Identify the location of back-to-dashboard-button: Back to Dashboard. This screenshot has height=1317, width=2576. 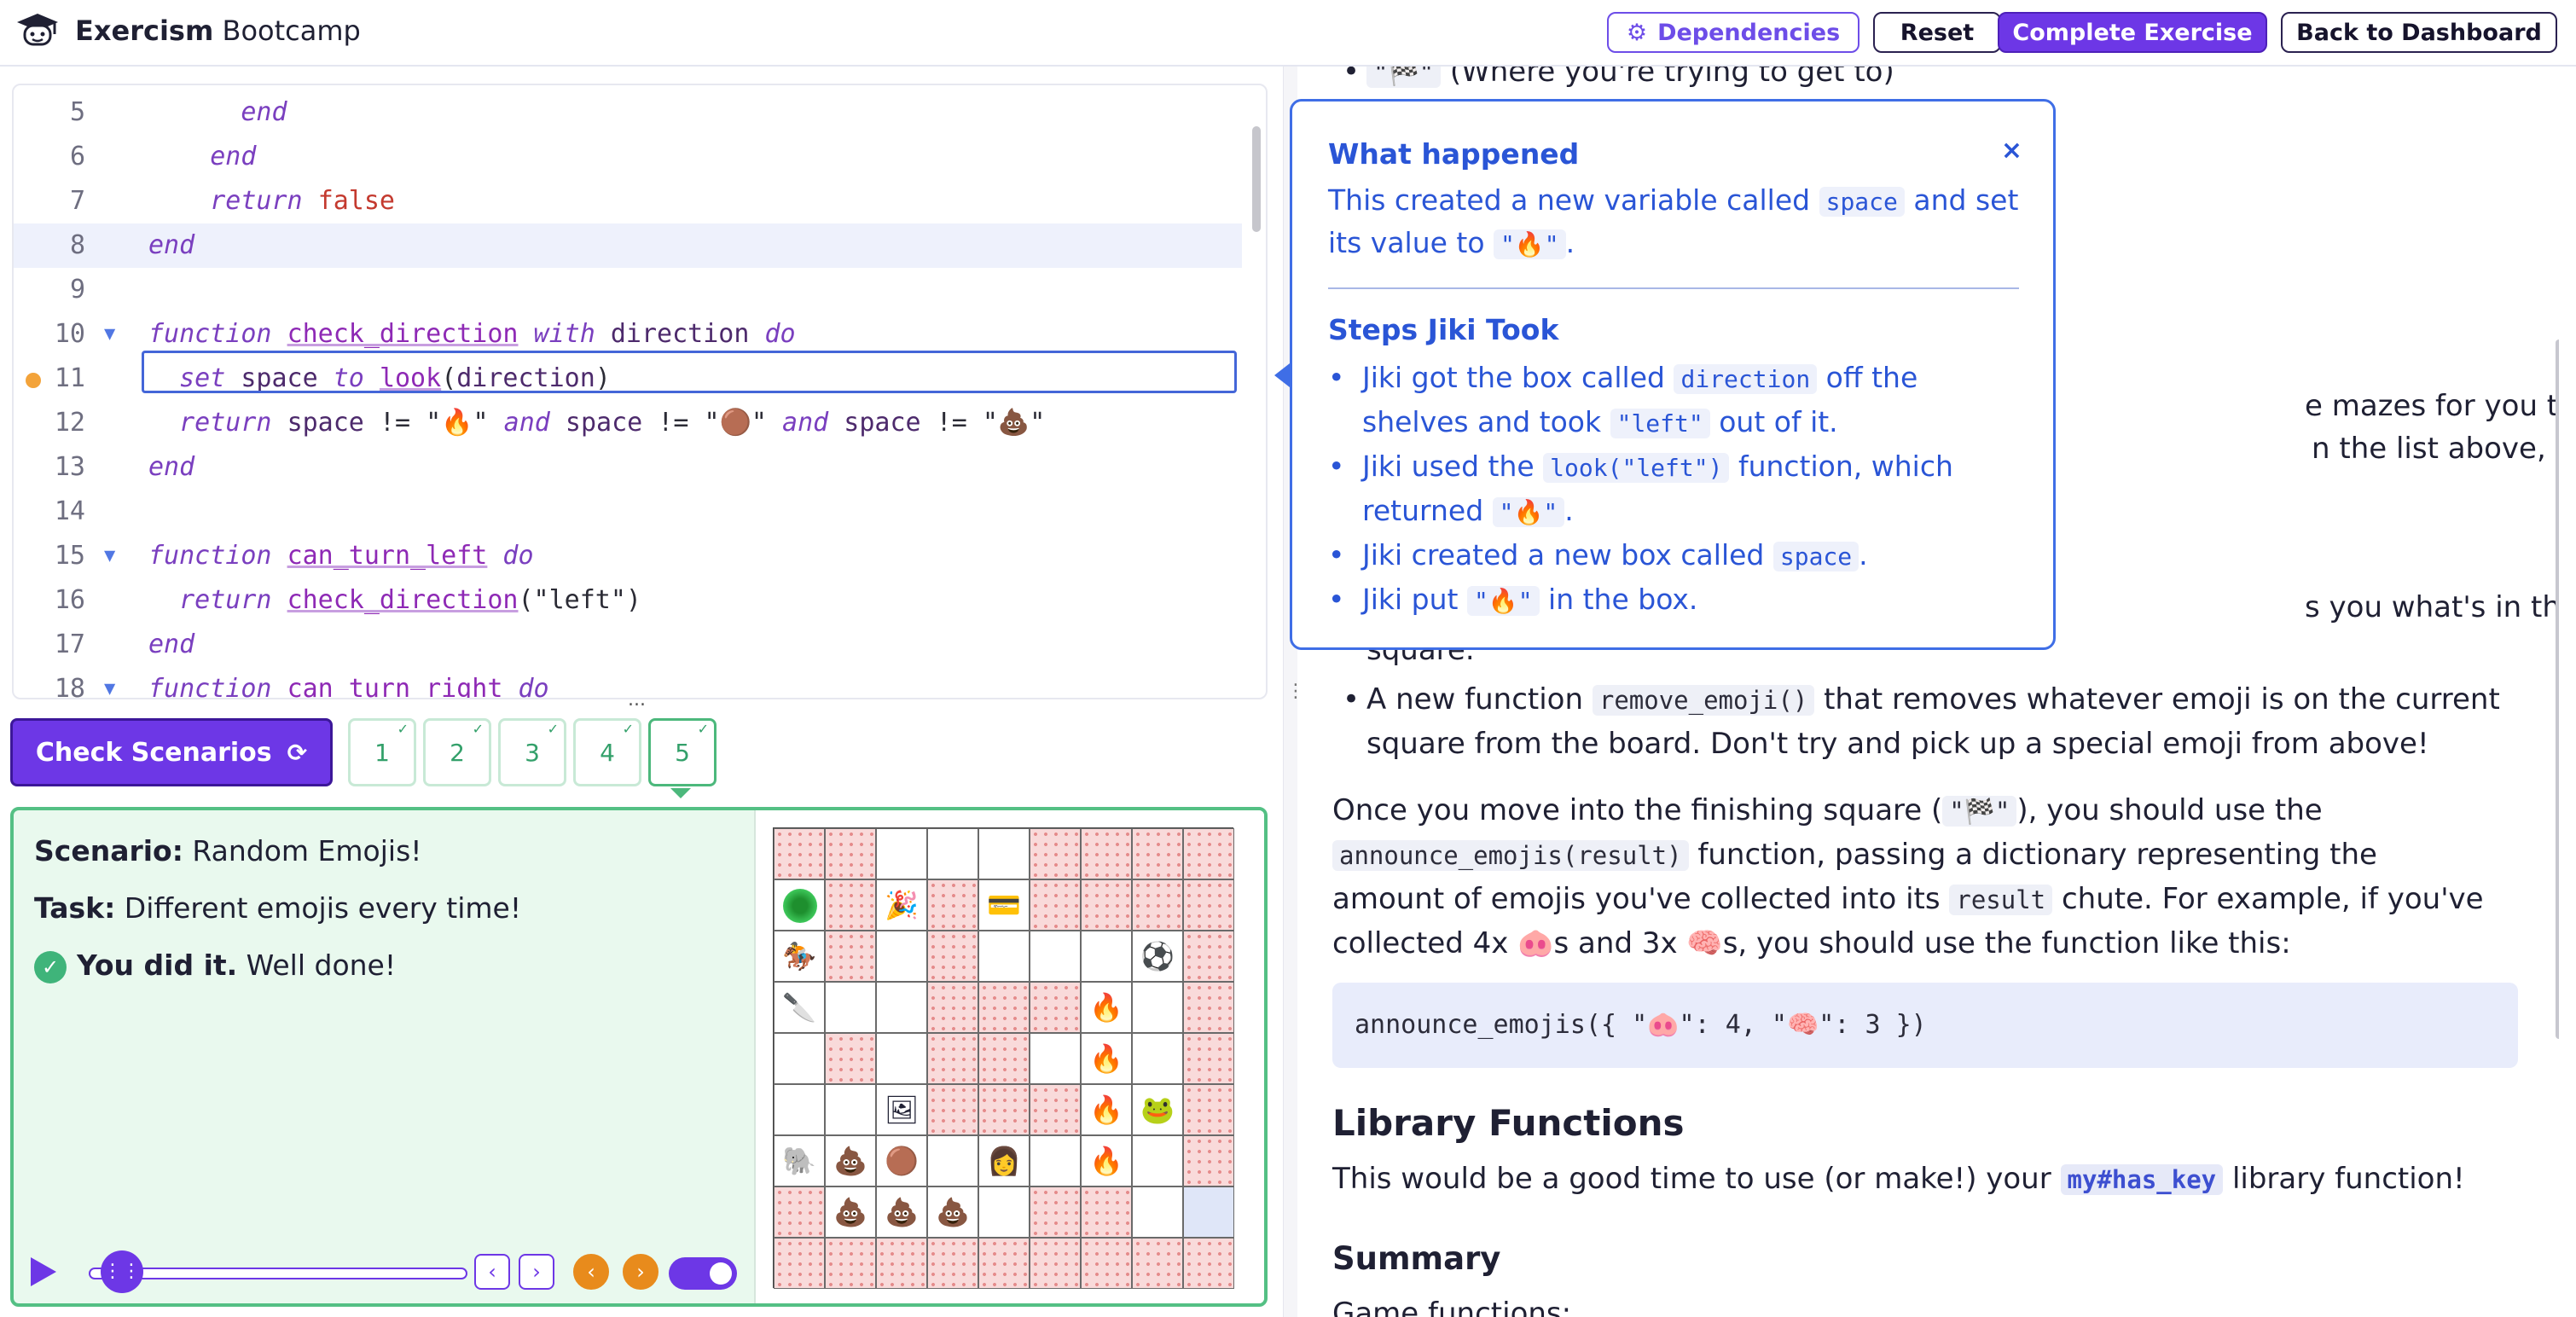
(2419, 32).